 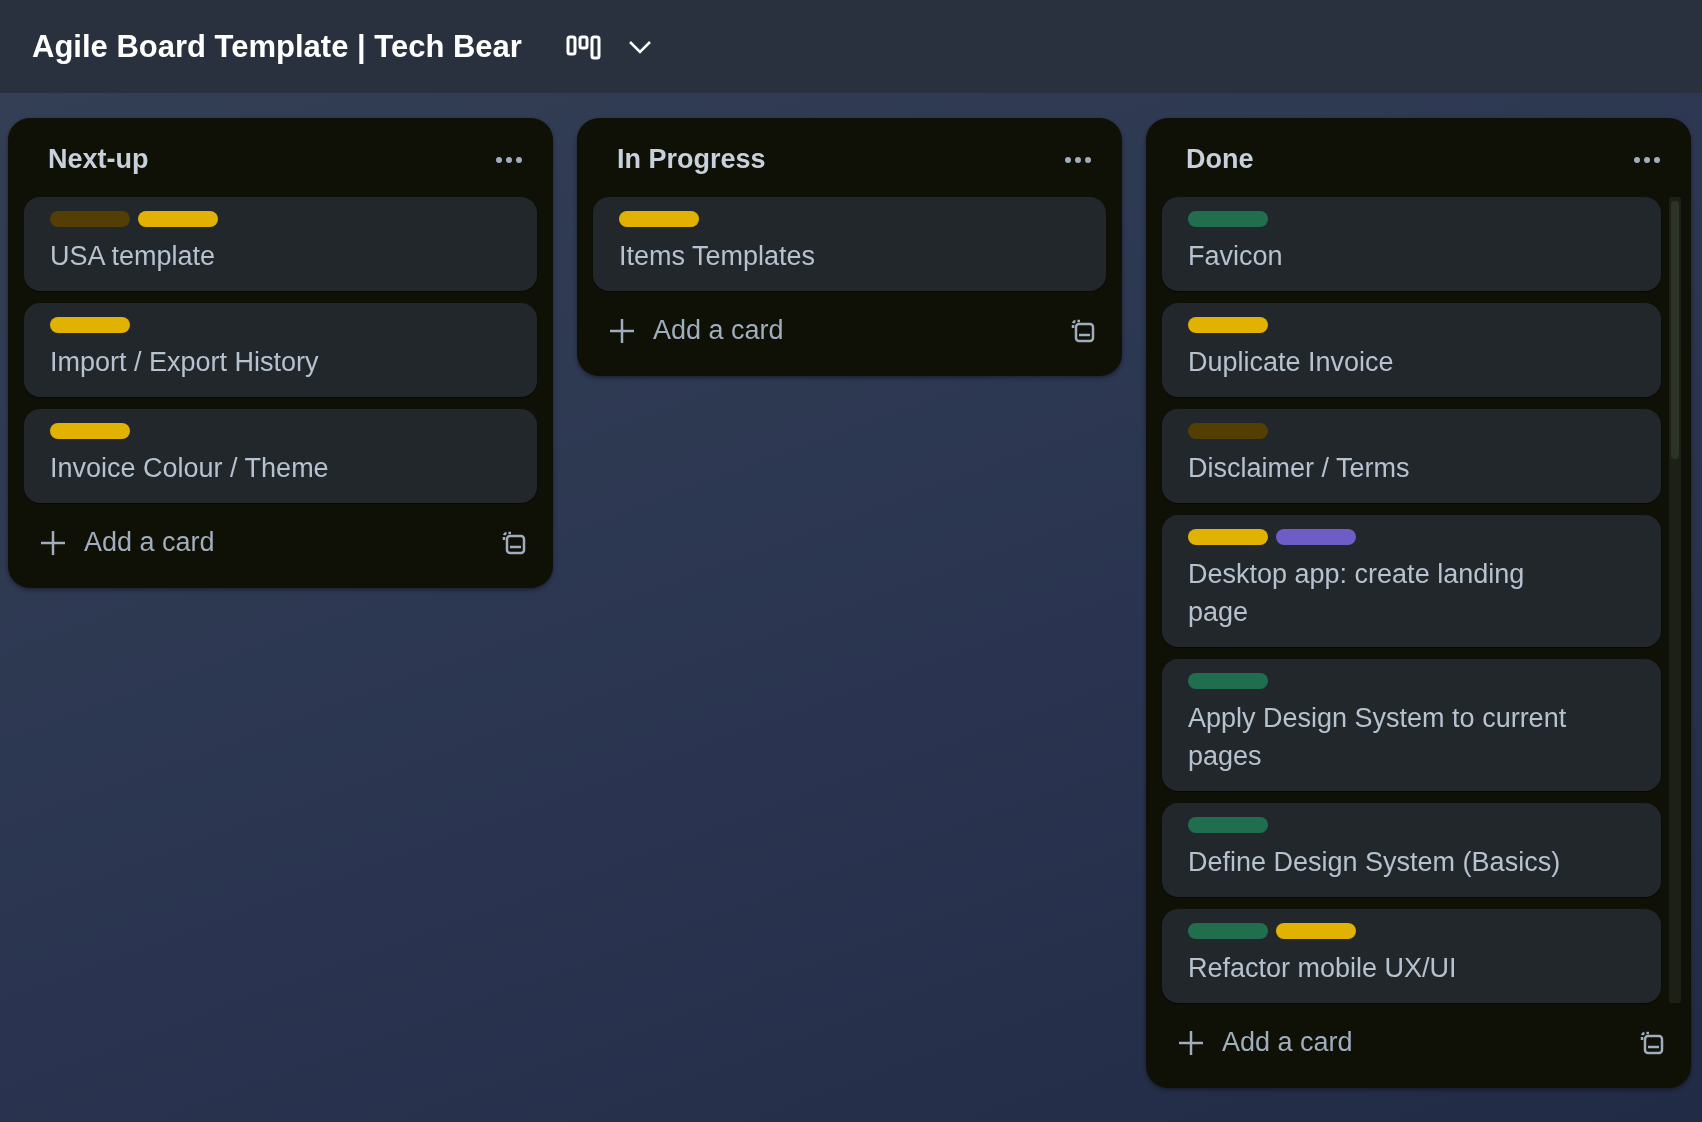 What do you see at coordinates (849, 244) in the screenshot?
I see `task-card: Items Templates` at bounding box center [849, 244].